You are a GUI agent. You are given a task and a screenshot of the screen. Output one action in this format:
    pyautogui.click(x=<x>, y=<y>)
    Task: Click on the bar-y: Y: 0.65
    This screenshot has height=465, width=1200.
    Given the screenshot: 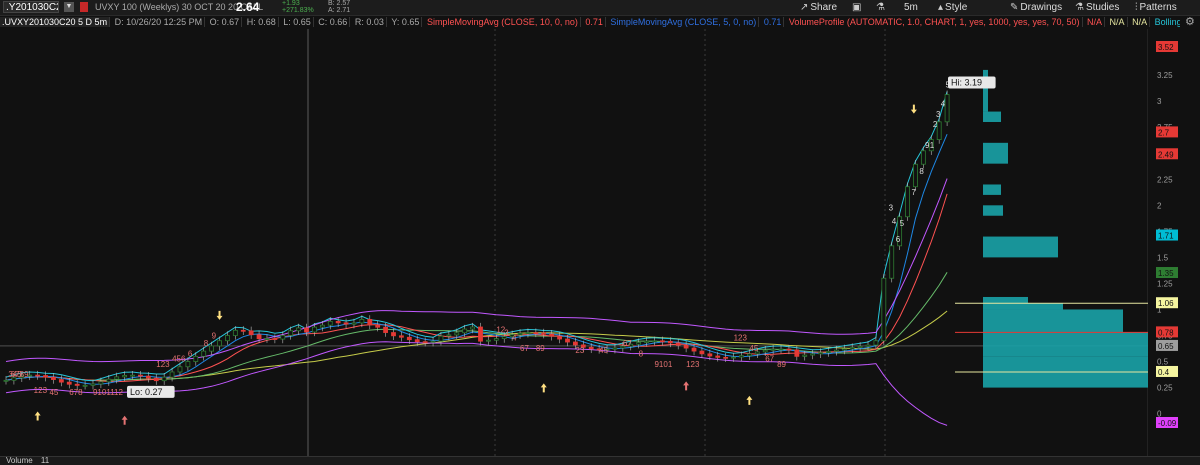 What is the action you would take?
    pyautogui.click(x=406, y=22)
    